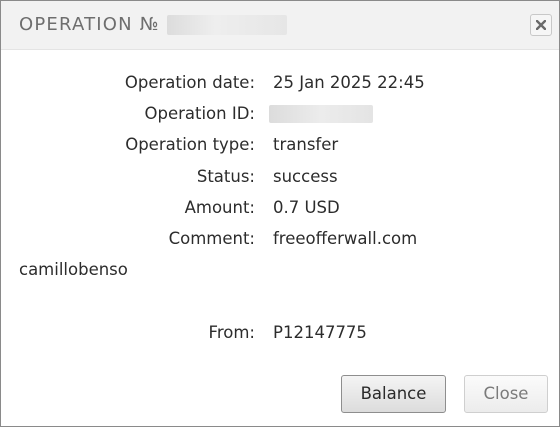 The width and height of the screenshot is (560, 427). What do you see at coordinates (227, 25) in the screenshot?
I see `redacted-operation-number` at bounding box center [227, 25].